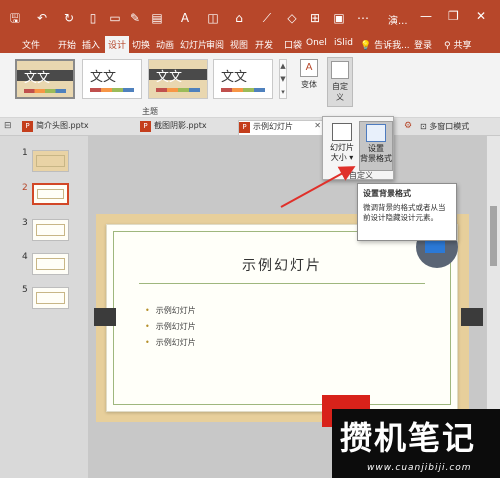  I want to click on format-bg-label-2: 背景格式, so click(376, 158).